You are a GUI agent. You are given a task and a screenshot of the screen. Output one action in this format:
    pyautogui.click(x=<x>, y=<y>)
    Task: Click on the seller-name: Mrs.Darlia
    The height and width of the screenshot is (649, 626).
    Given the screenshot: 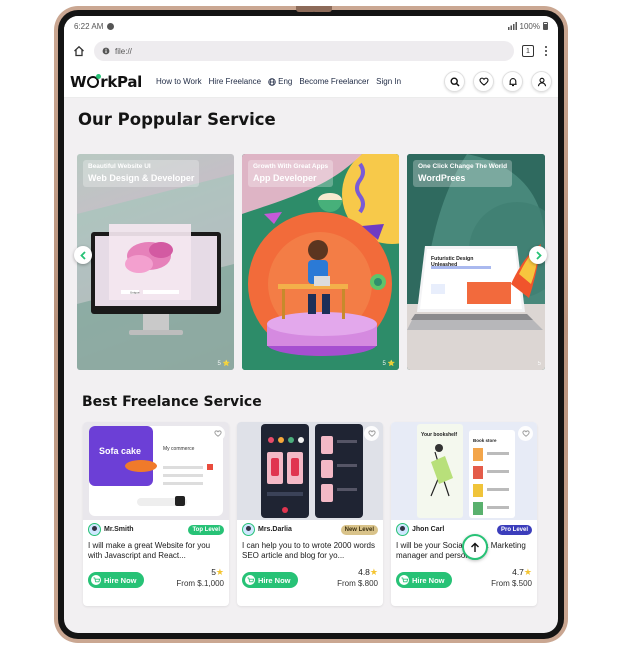 What is the action you would take?
    pyautogui.click(x=275, y=529)
    